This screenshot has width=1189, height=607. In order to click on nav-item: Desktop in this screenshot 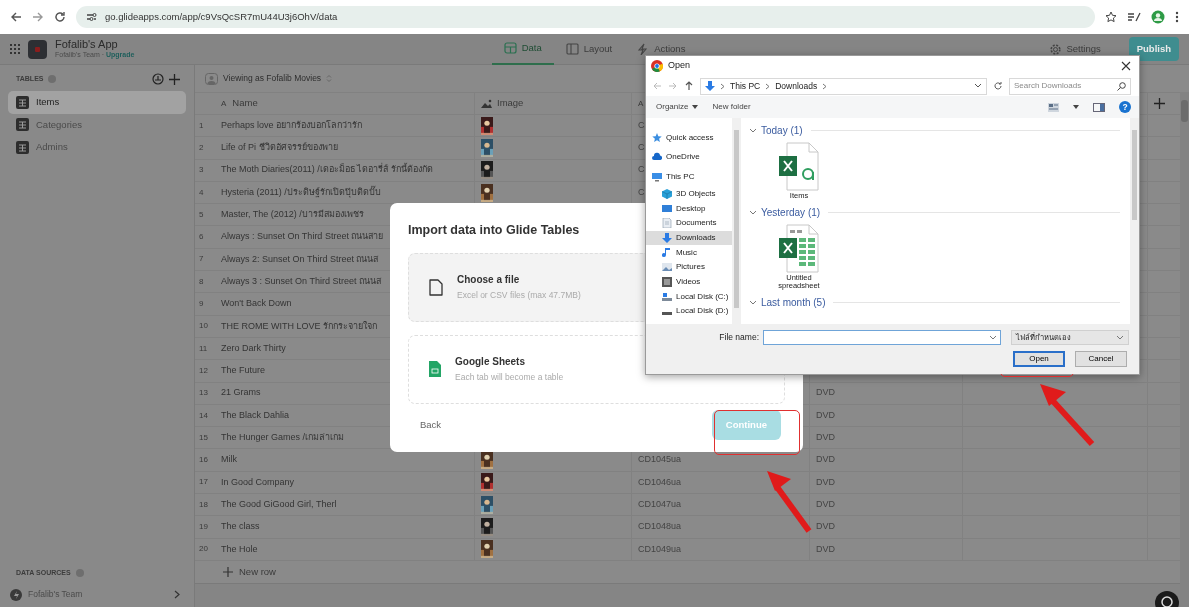, I will do `click(689, 208)`.